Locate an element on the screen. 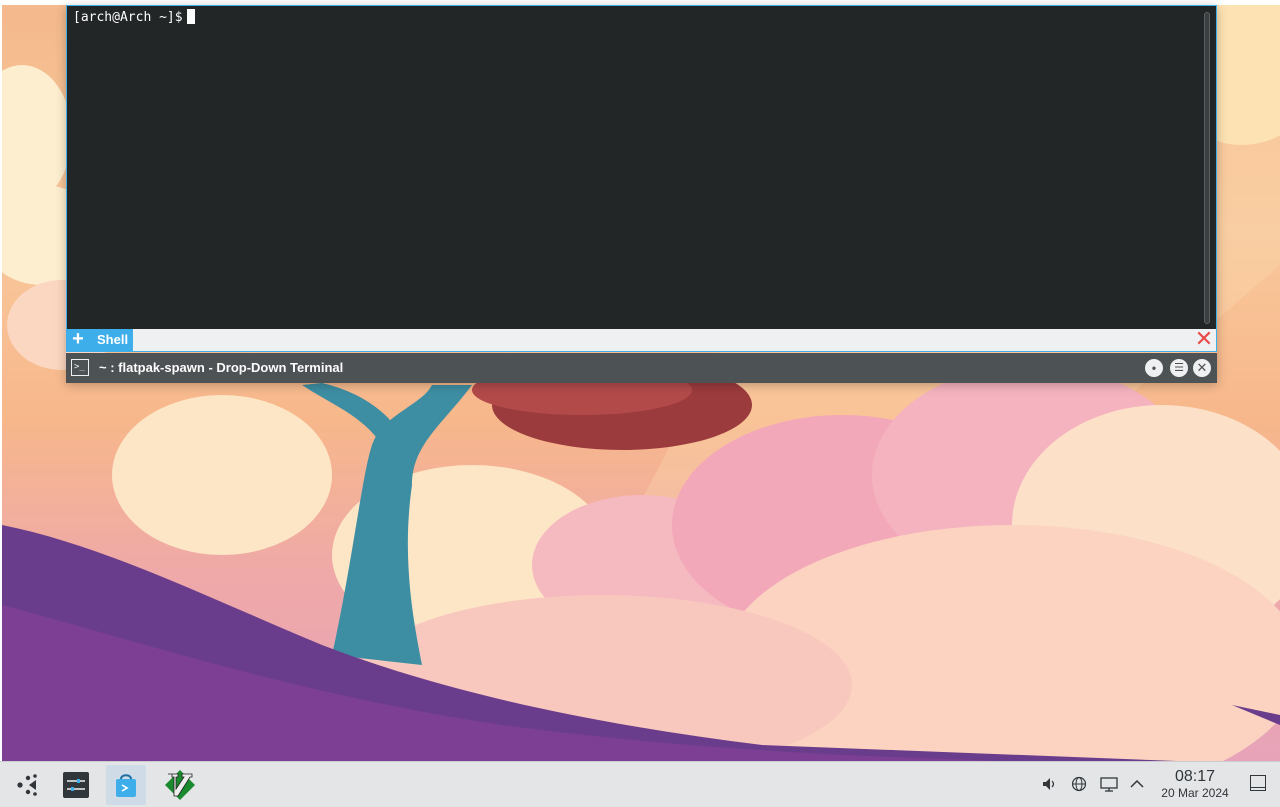 The width and height of the screenshot is (1280, 807). terminal-prompt-line: [arch@Arch ~]$ is located at coordinates (134, 17).